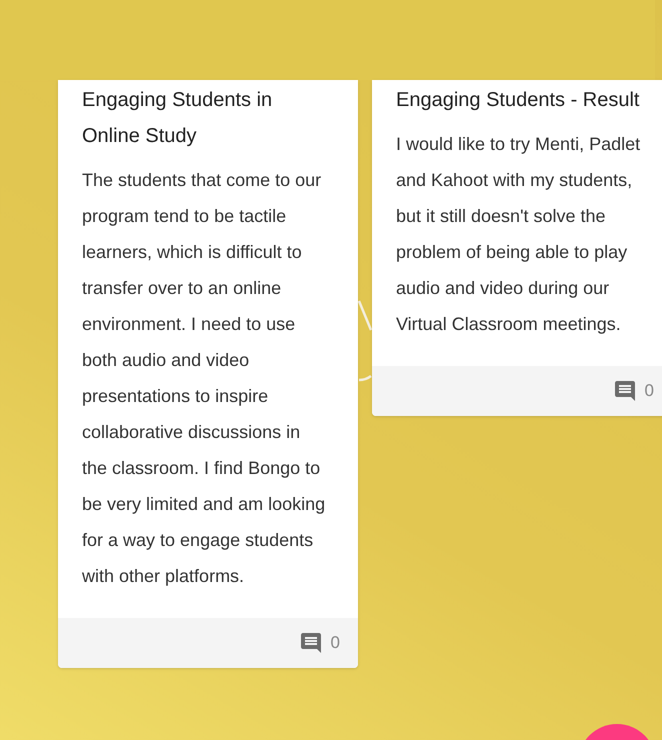 Image resolution: width=662 pixels, height=740 pixels. Describe the element at coordinates (518, 100) in the screenshot. I see `card-title: Engaging Students - Result` at that location.